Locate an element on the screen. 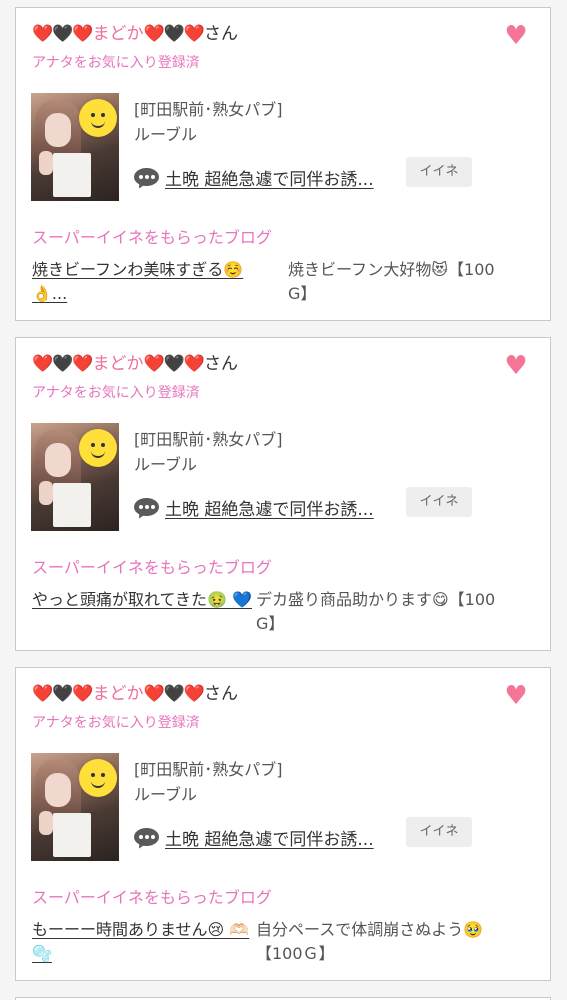 This screenshot has height=1000, width=567. blog-title-link: やっと頭痛が取れてきた🤢 💙 is located at coordinates (150, 600).